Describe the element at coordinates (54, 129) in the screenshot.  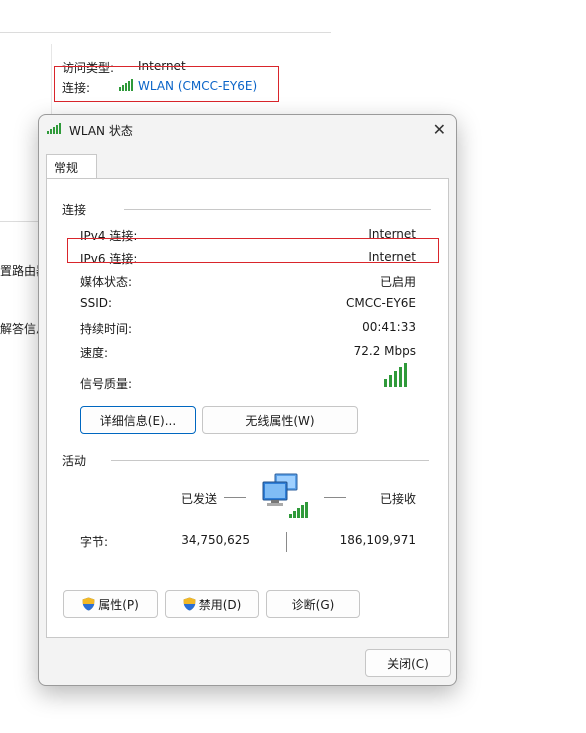
I see `wifi-signal-icon` at that location.